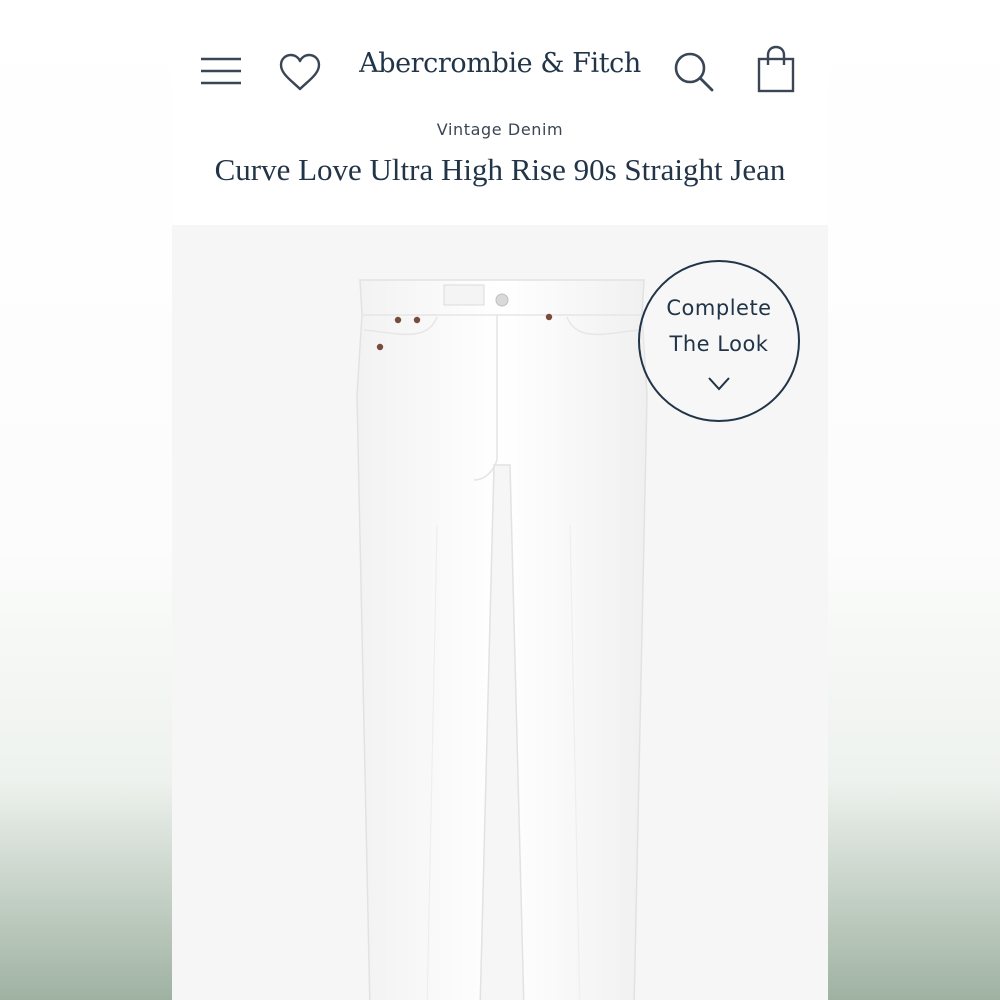 Image resolution: width=1000 pixels, height=1000 pixels. Describe the element at coordinates (719, 326) in the screenshot. I see `complete-the-look-label: Complete The Look` at that location.